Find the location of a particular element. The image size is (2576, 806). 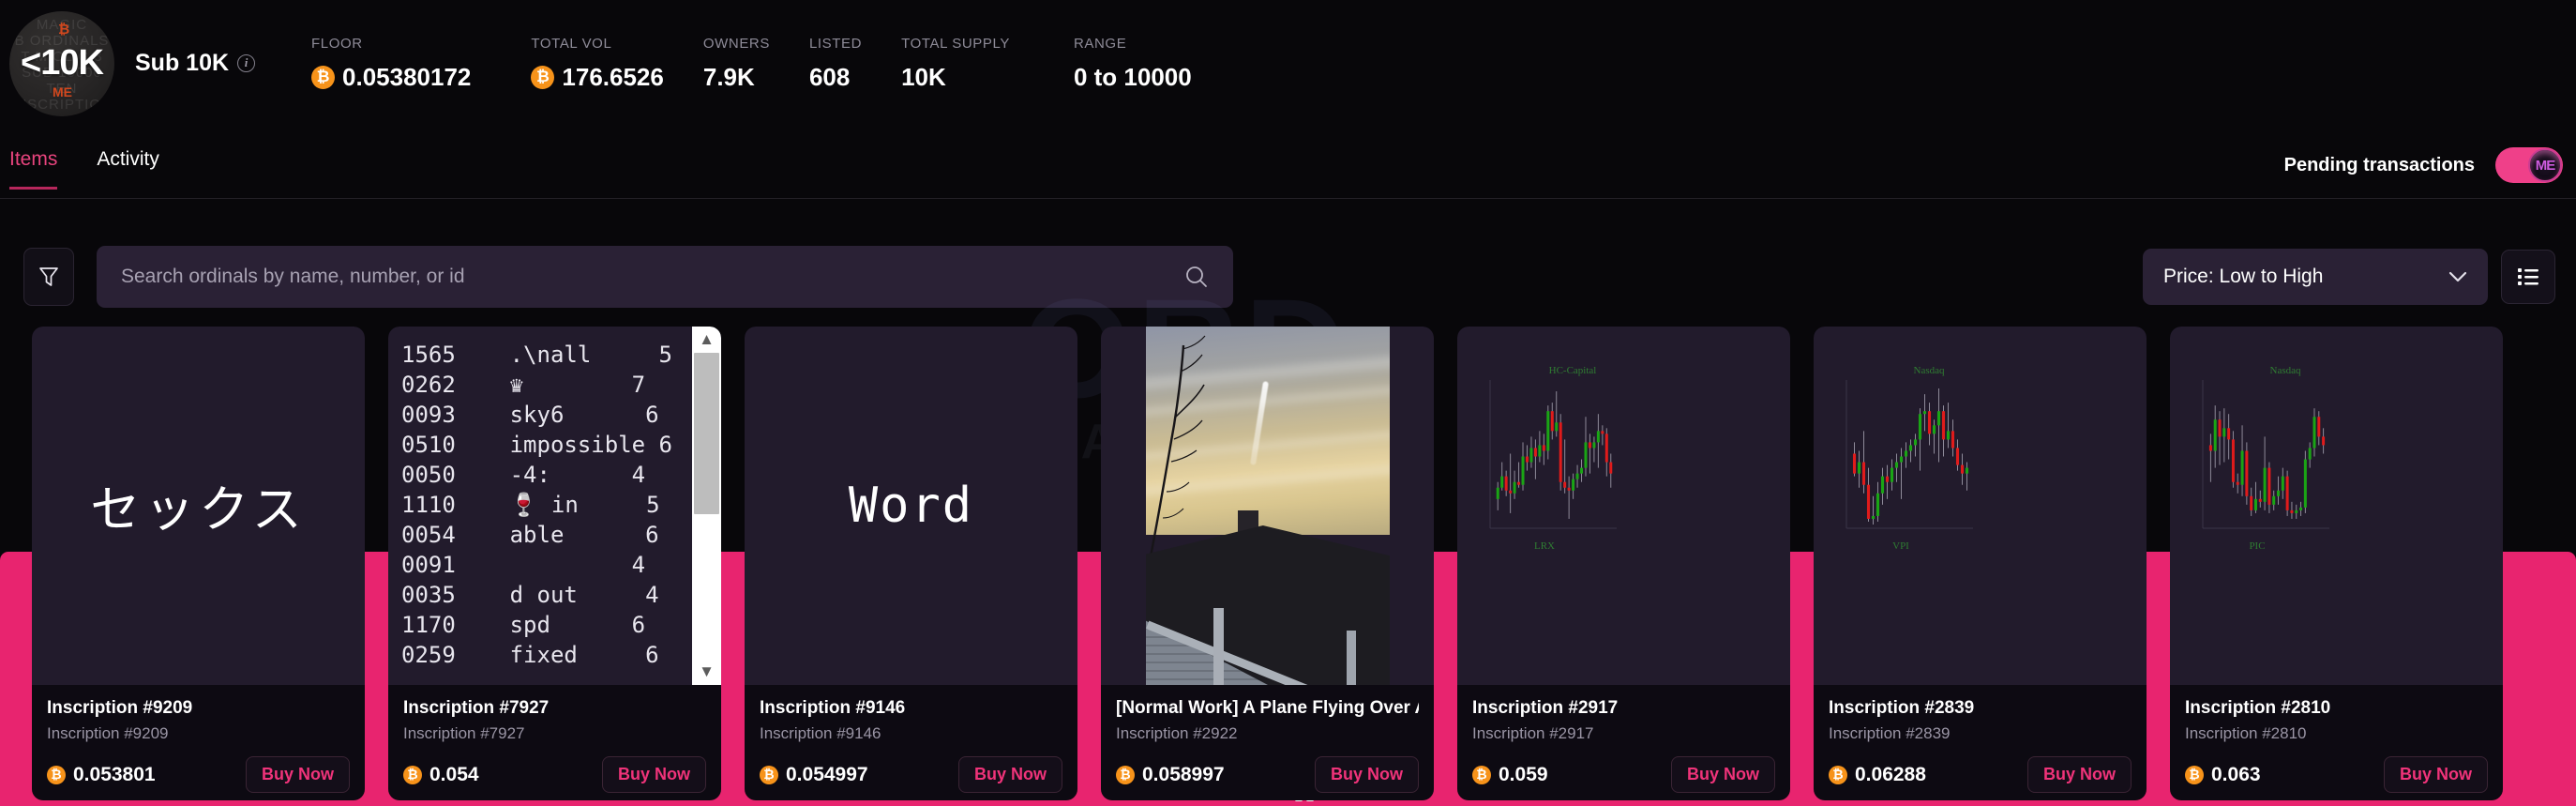

price-value: 0.054 is located at coordinates (454, 774).